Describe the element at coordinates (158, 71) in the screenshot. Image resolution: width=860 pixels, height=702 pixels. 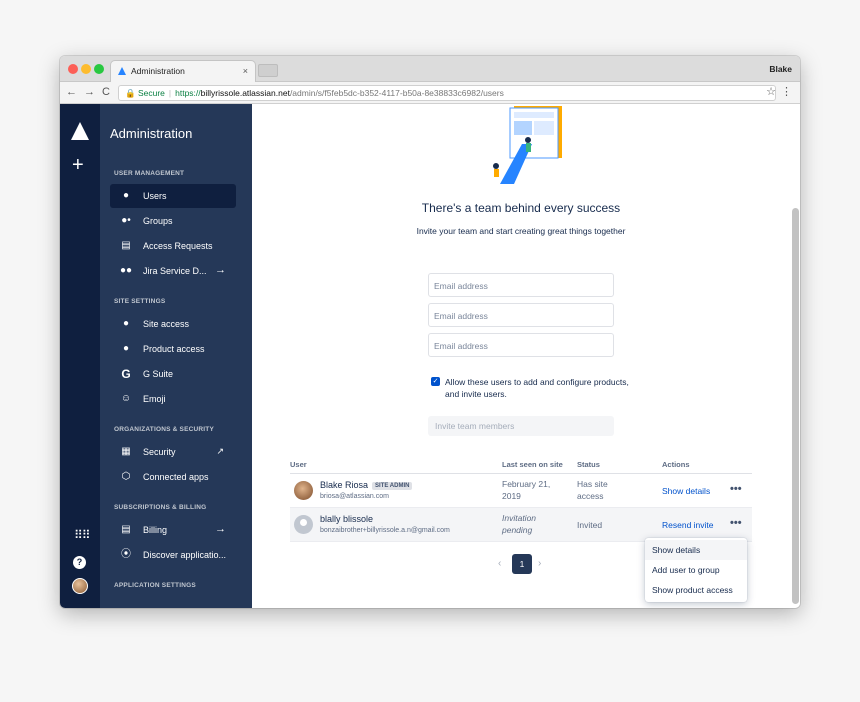
I see `tab-title: Administration` at that location.